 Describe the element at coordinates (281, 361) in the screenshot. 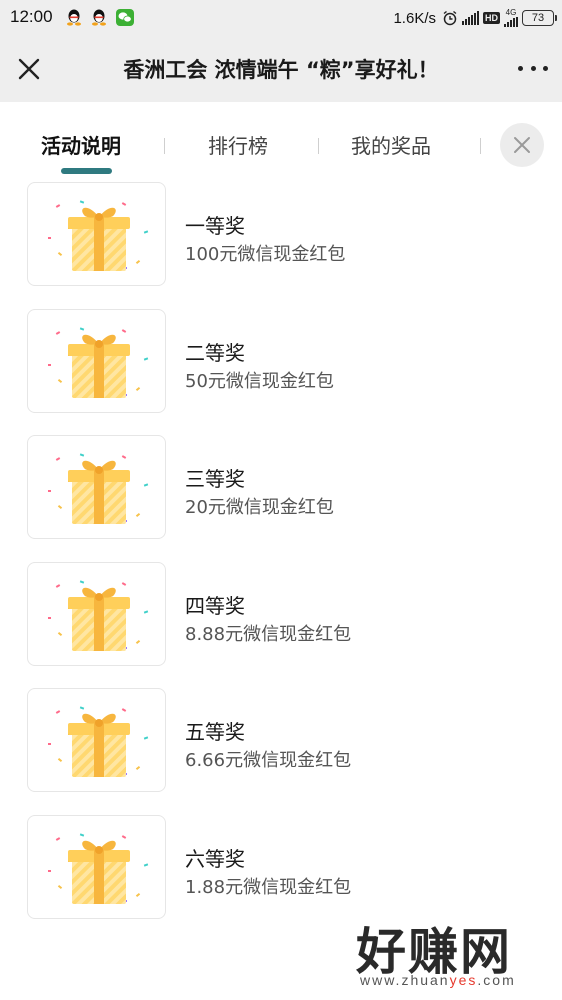

I see `prize-item: 二等奖 50元微信现金红包` at that location.